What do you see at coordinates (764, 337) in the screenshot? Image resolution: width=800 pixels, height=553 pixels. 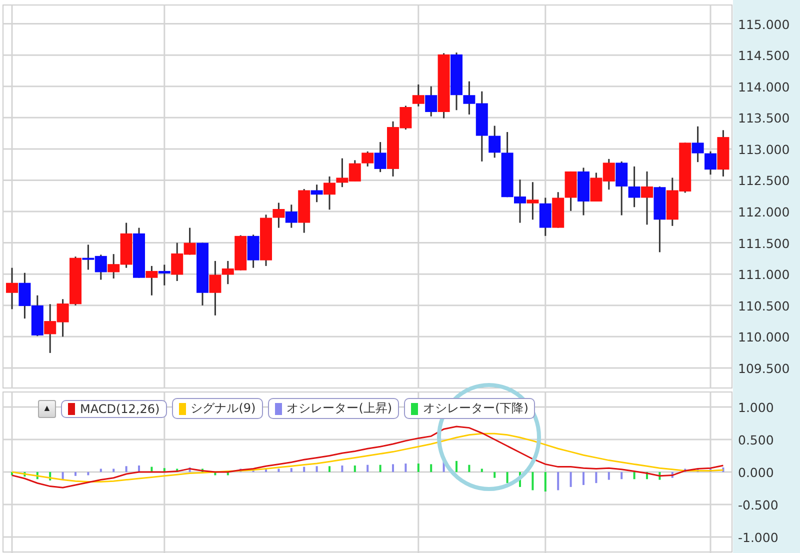 I see `axis-label: 110.000` at bounding box center [764, 337].